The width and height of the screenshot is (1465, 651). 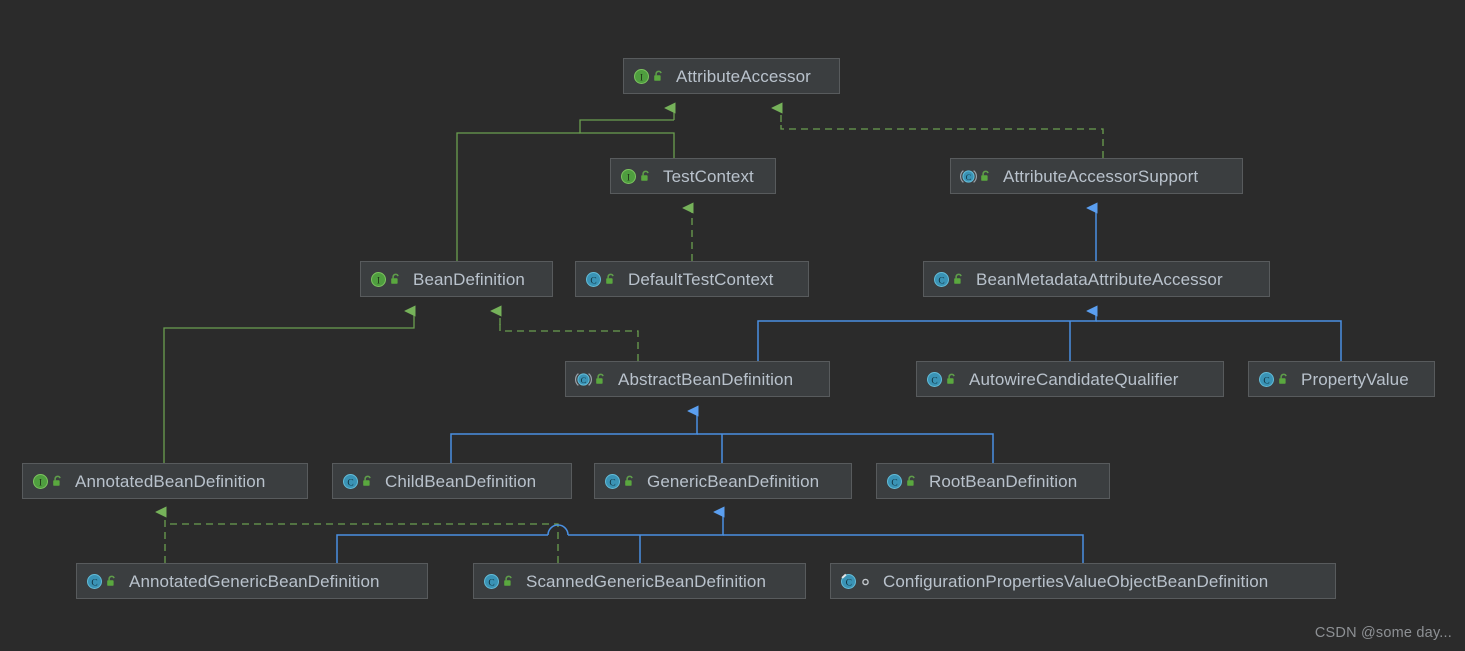 I want to click on edge-beandefinition-extends-attributeaccessor, so click(x=518, y=196).